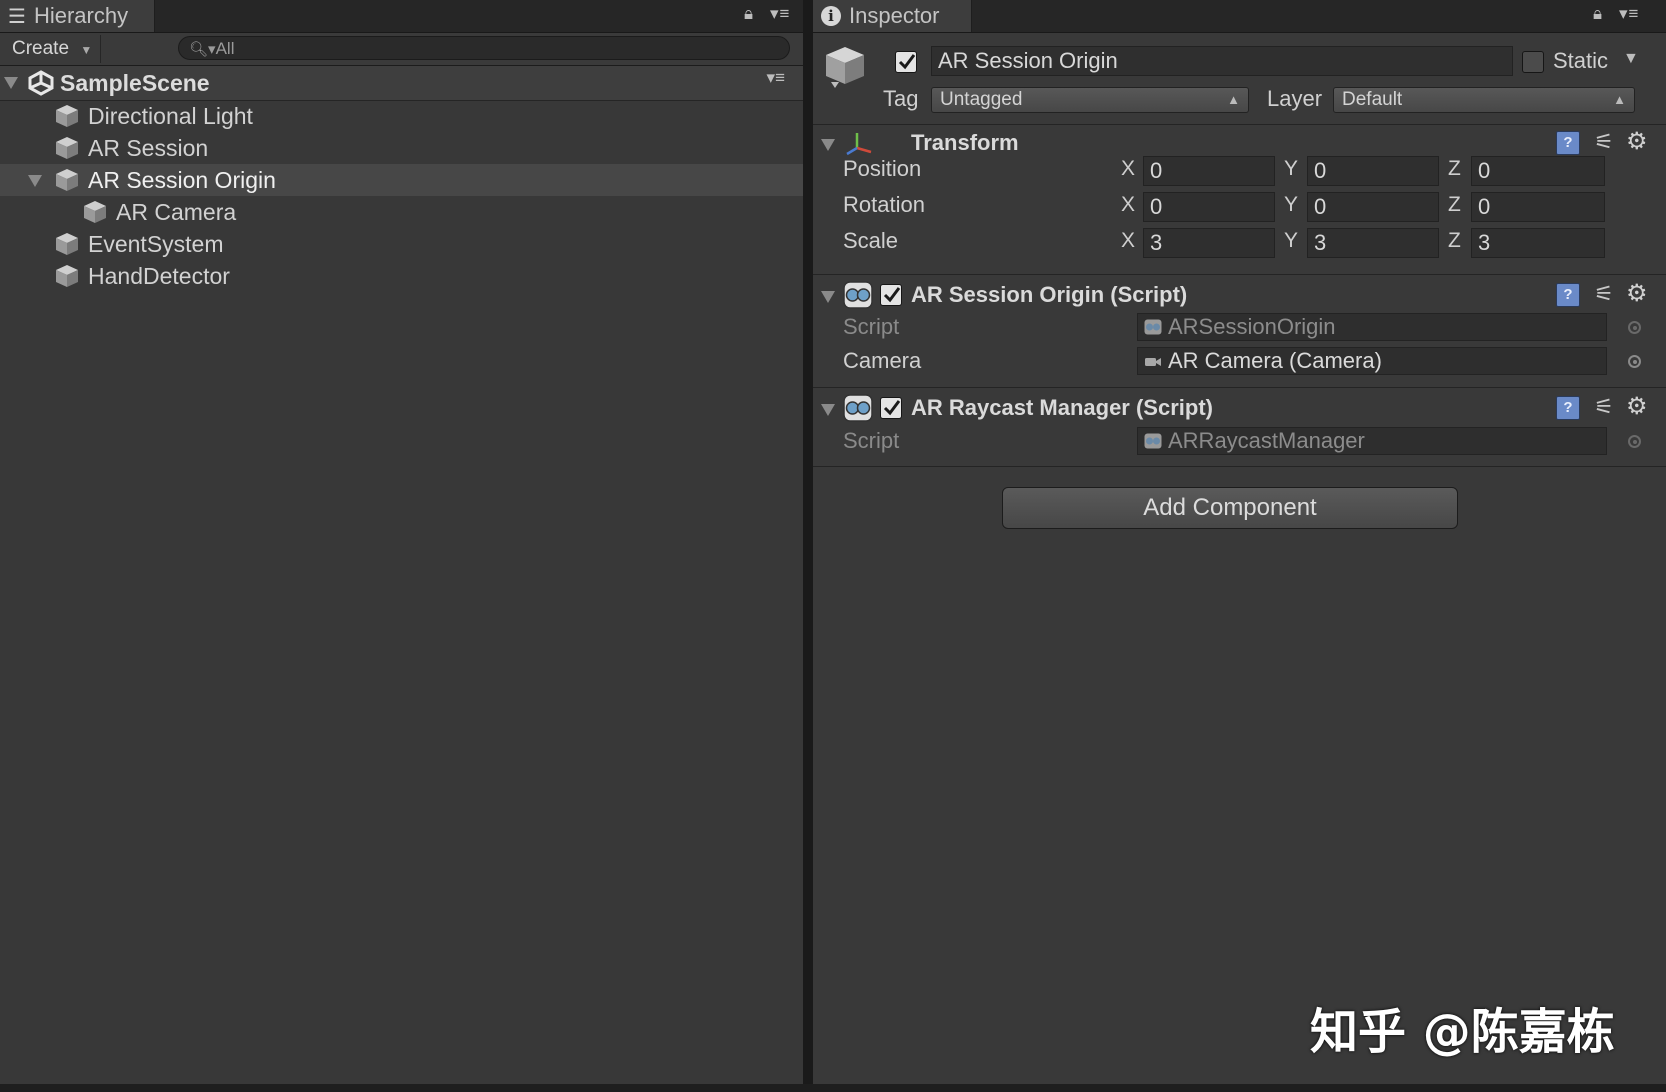  What do you see at coordinates (776, 78) in the screenshot?
I see `scene-menu-icon: ▾≡` at bounding box center [776, 78].